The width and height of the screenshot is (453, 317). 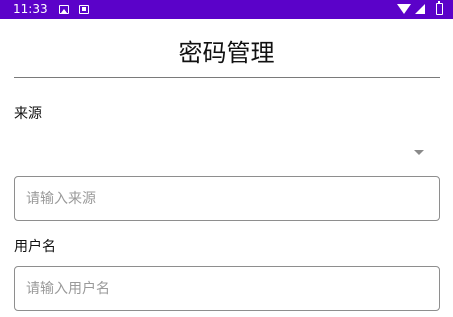 What do you see at coordinates (439, 8) in the screenshot?
I see `battery-icon` at bounding box center [439, 8].